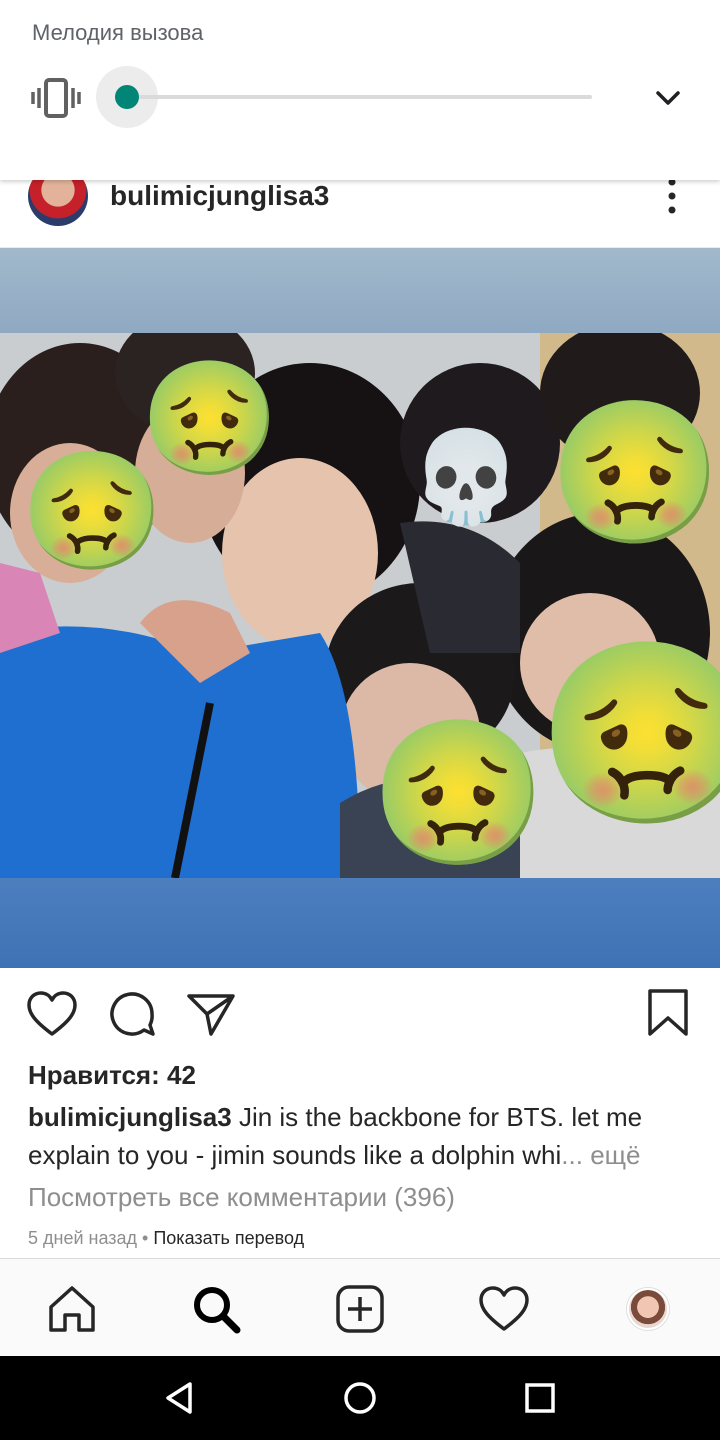 Image resolution: width=720 pixels, height=1440 pixels. I want to click on recents-icon, so click(540, 1398).